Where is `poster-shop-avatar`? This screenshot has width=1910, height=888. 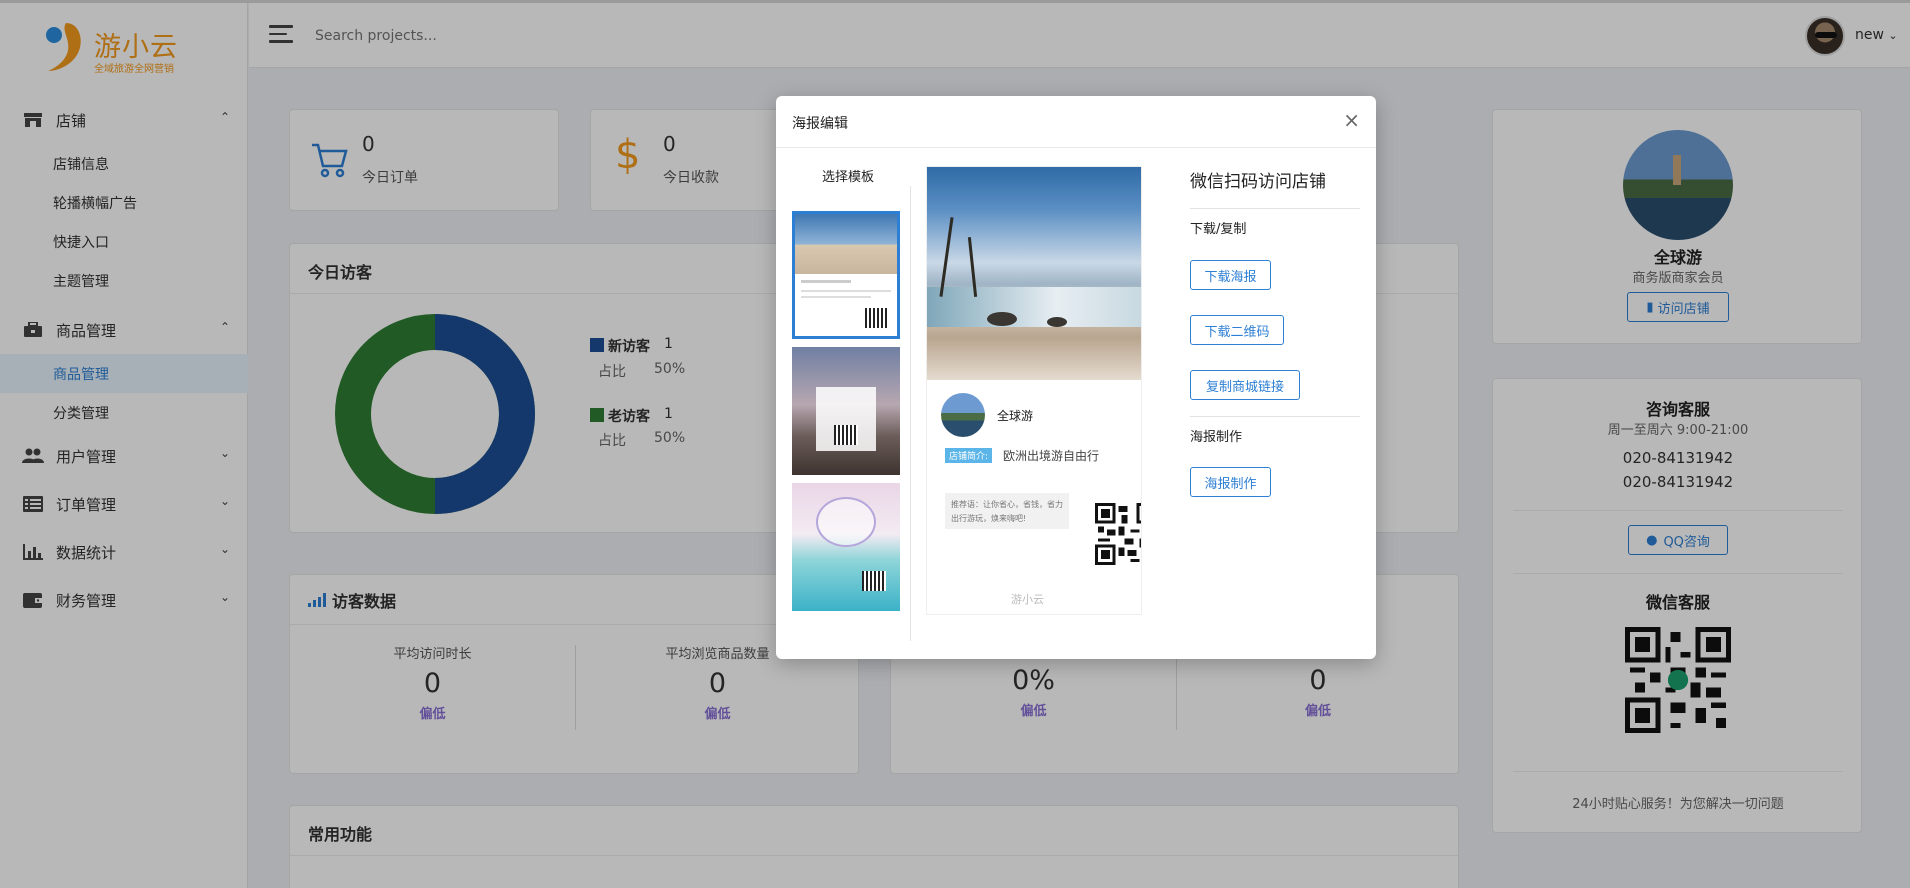 poster-shop-avatar is located at coordinates (963, 415).